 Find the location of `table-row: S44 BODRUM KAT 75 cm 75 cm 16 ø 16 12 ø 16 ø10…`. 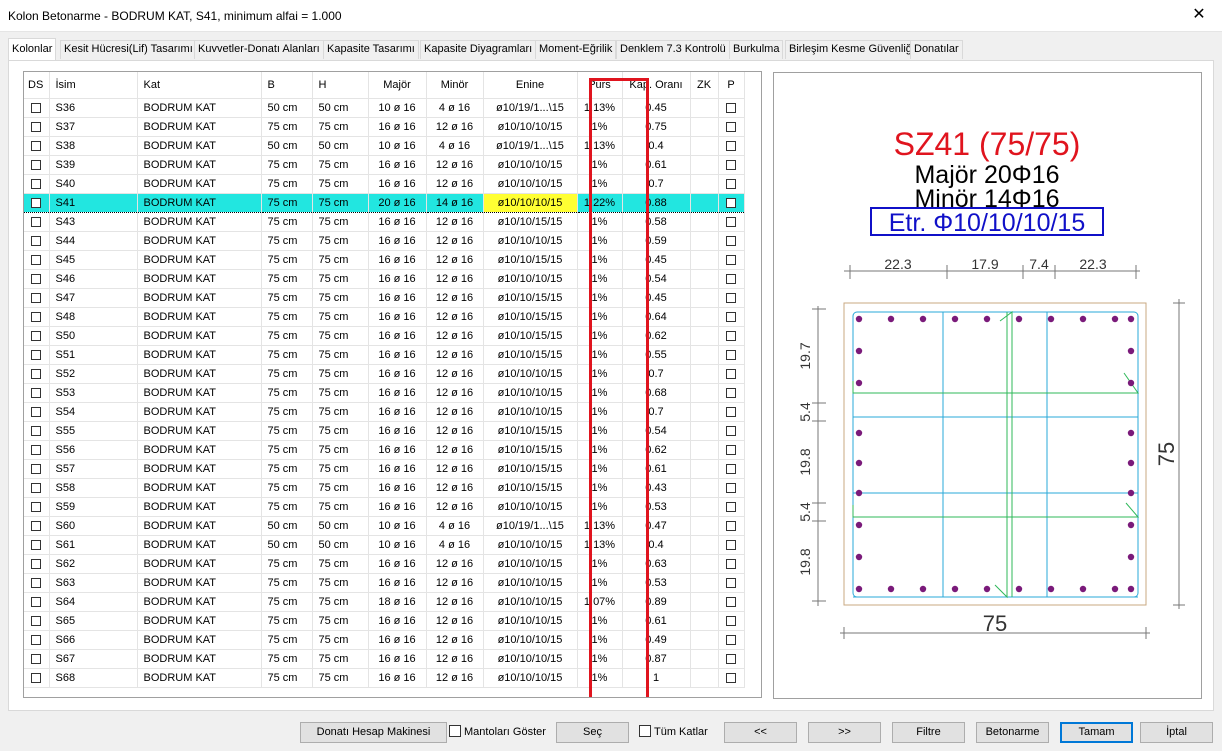

table-row: S44 BODRUM KAT 75 cm 75 cm 16 ø 16 12 ø 16 ø10… is located at coordinates (384, 241).